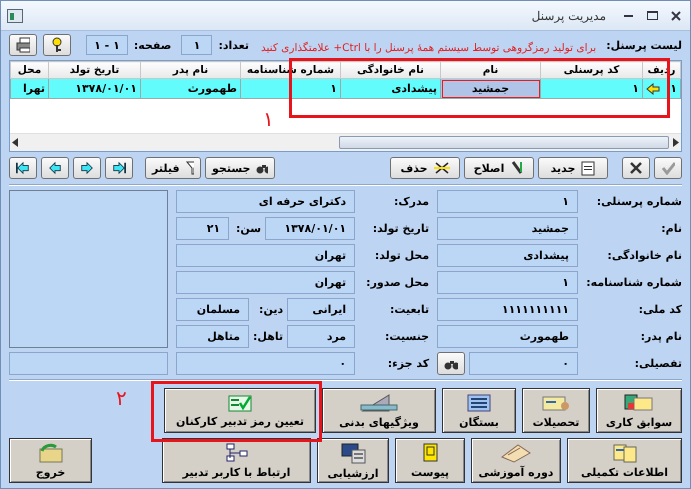  I want to click on new-document-icon, so click(588, 168).